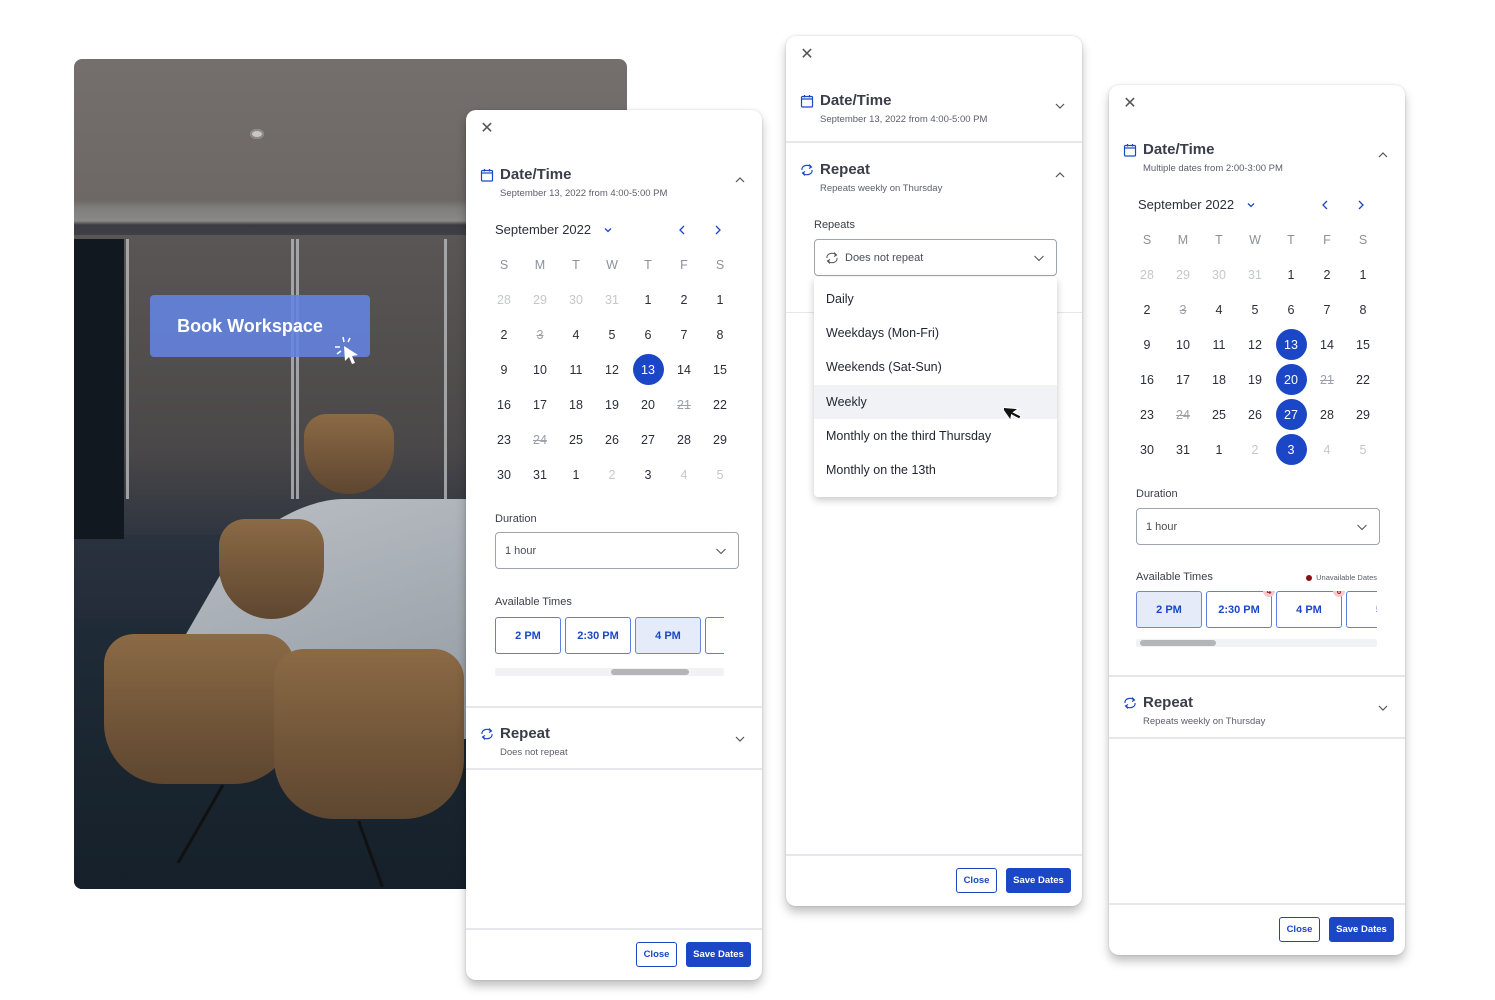  Describe the element at coordinates (648, 439) in the screenshot. I see `calendar-day: 27` at that location.